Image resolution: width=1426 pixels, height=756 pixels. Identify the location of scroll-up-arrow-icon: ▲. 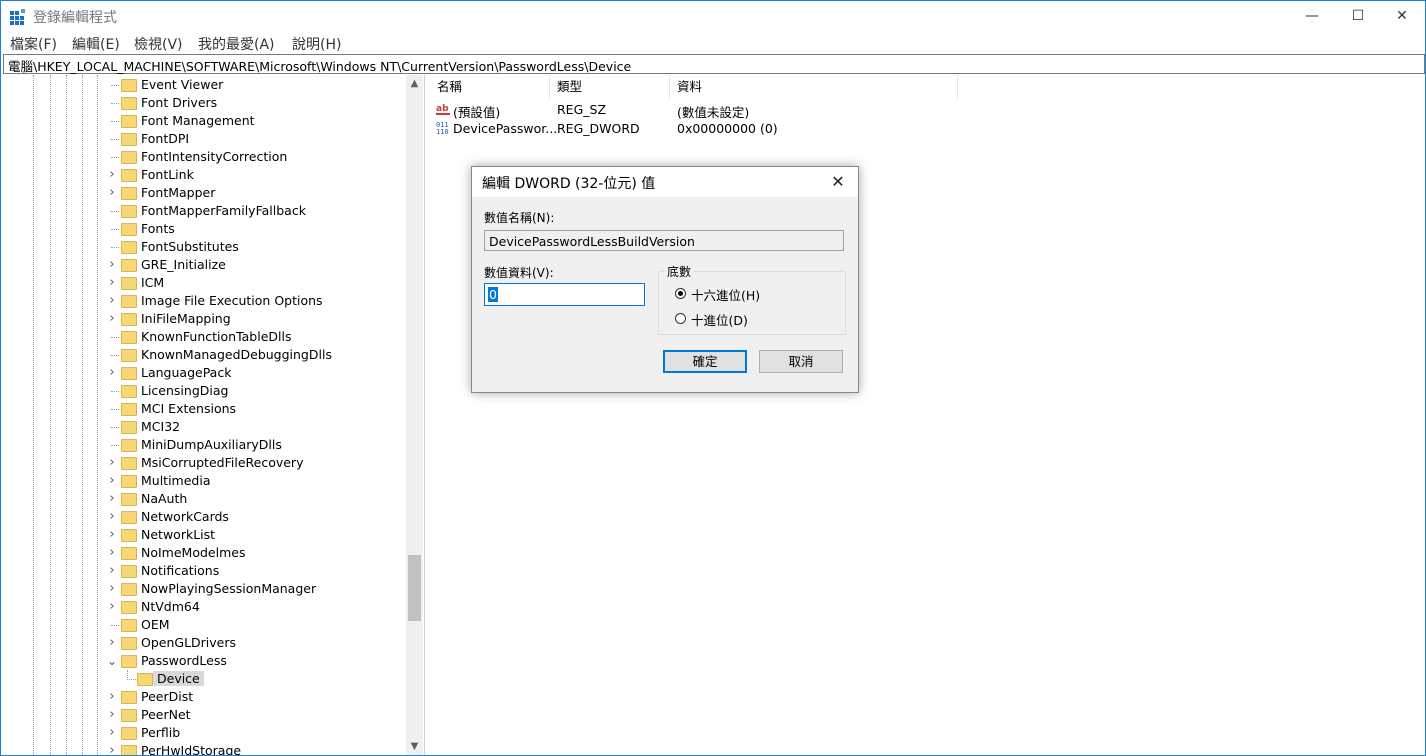
(414, 83).